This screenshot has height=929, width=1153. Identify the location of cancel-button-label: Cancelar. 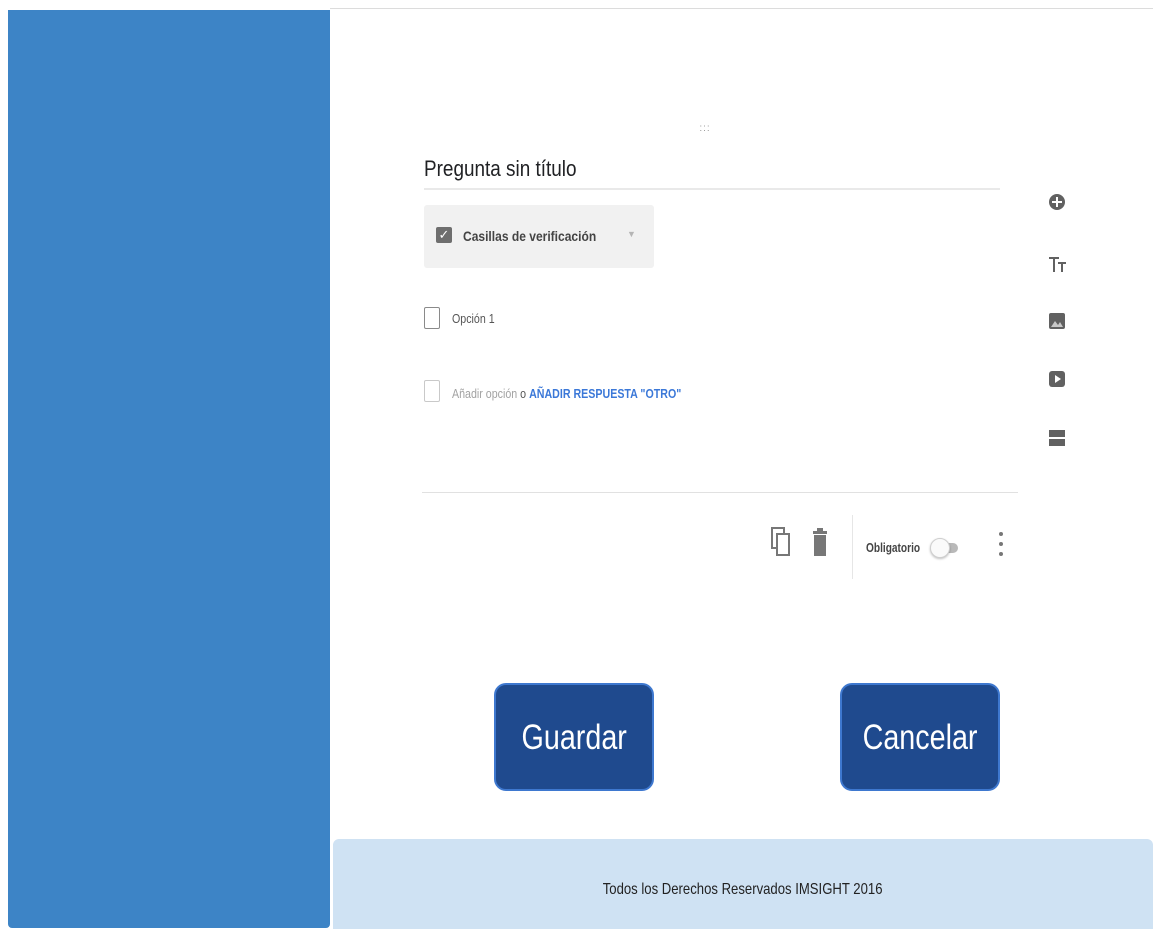
(920, 737).